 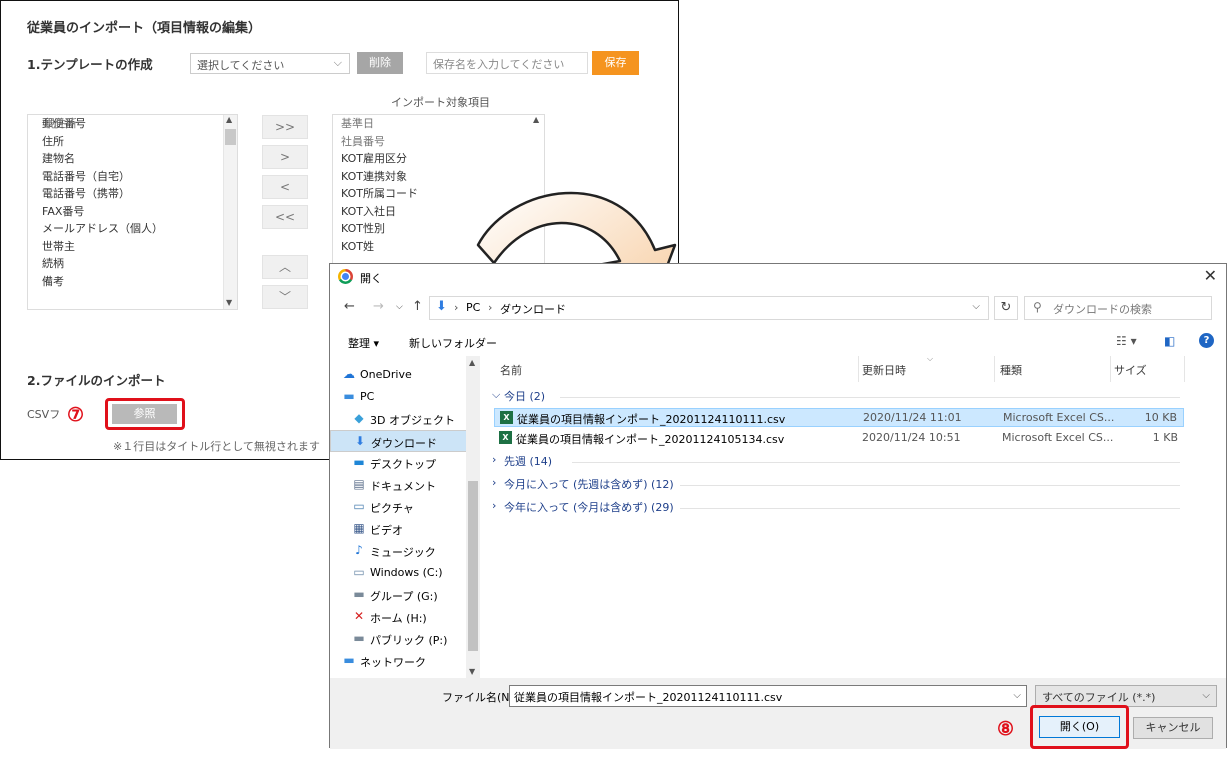 I want to click on nav-item: ▬ パブリック (P:), so click(x=399, y=639).